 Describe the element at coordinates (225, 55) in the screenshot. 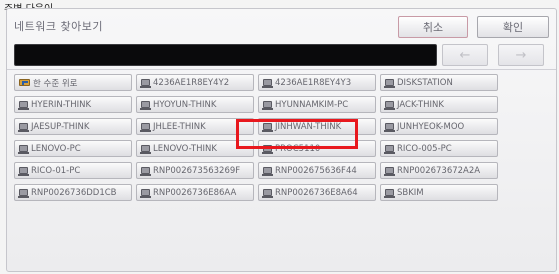

I see `path-display` at that location.